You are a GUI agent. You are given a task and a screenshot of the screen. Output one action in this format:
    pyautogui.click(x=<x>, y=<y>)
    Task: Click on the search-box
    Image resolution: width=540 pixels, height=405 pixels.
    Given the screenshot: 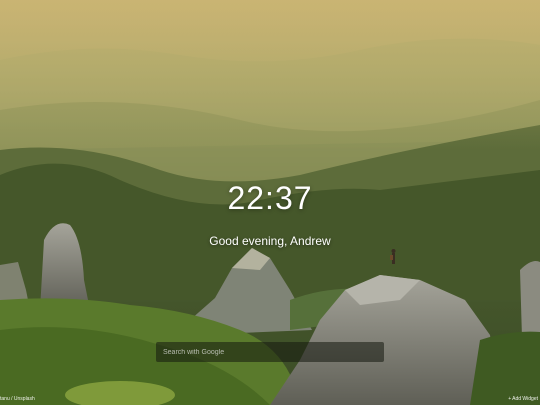 What is the action you would take?
    pyautogui.click(x=270, y=352)
    